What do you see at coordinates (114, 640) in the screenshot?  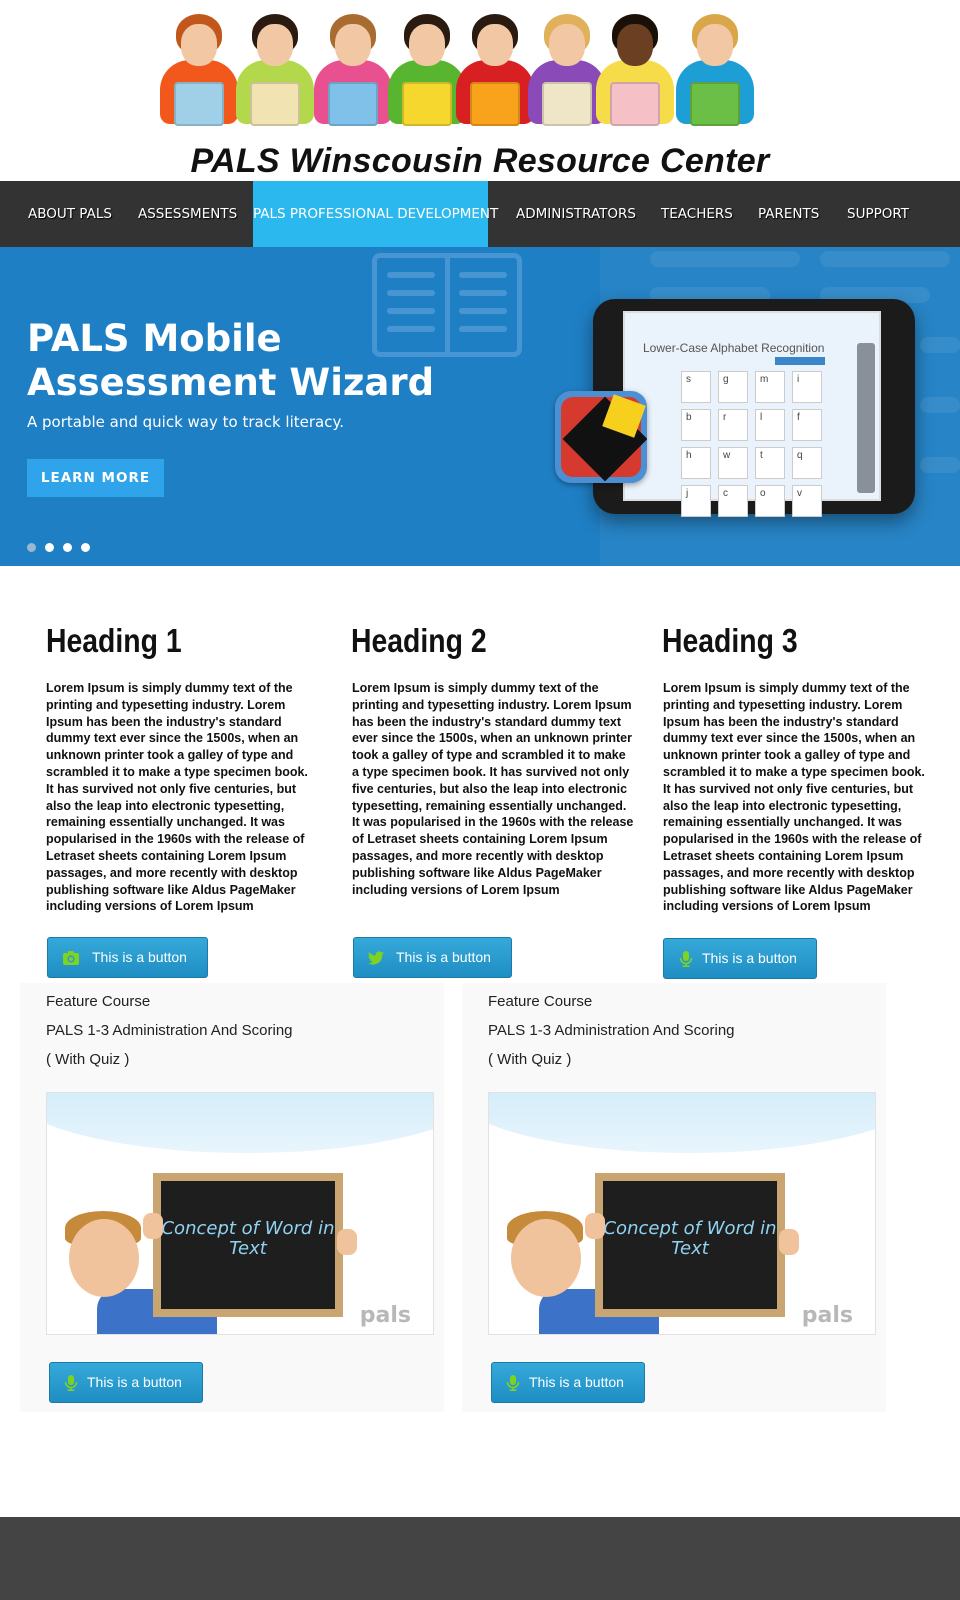 I see `column-heading-1: Heading 1` at bounding box center [114, 640].